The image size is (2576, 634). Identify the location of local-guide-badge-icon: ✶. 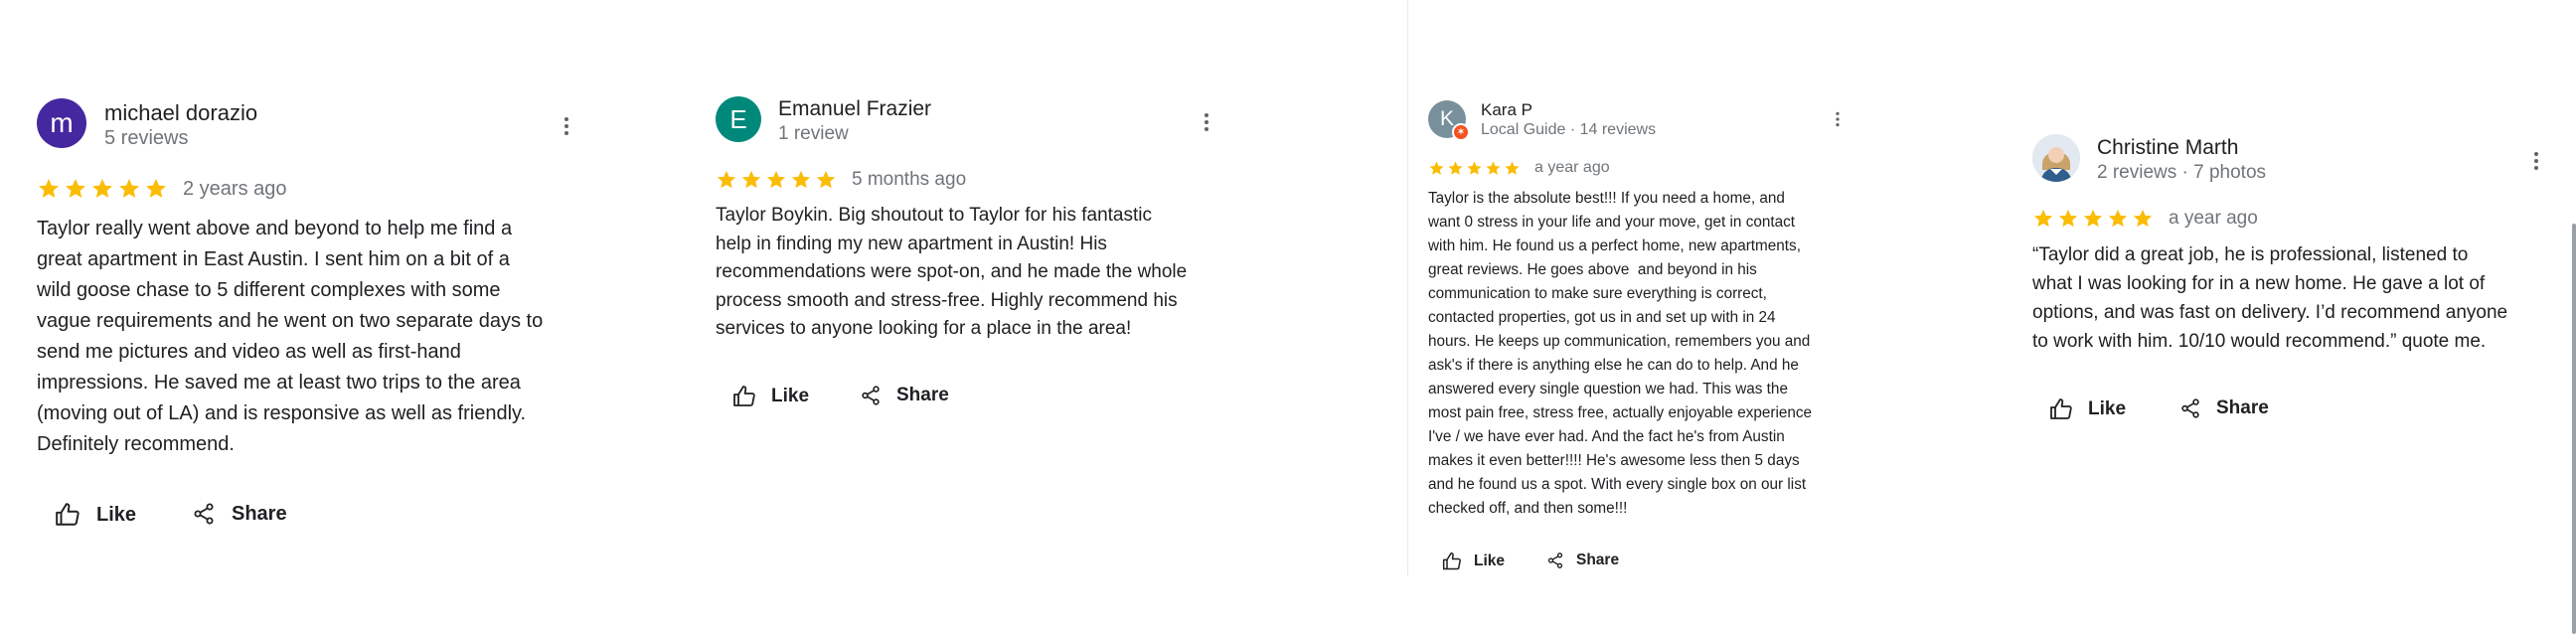
(1461, 132).